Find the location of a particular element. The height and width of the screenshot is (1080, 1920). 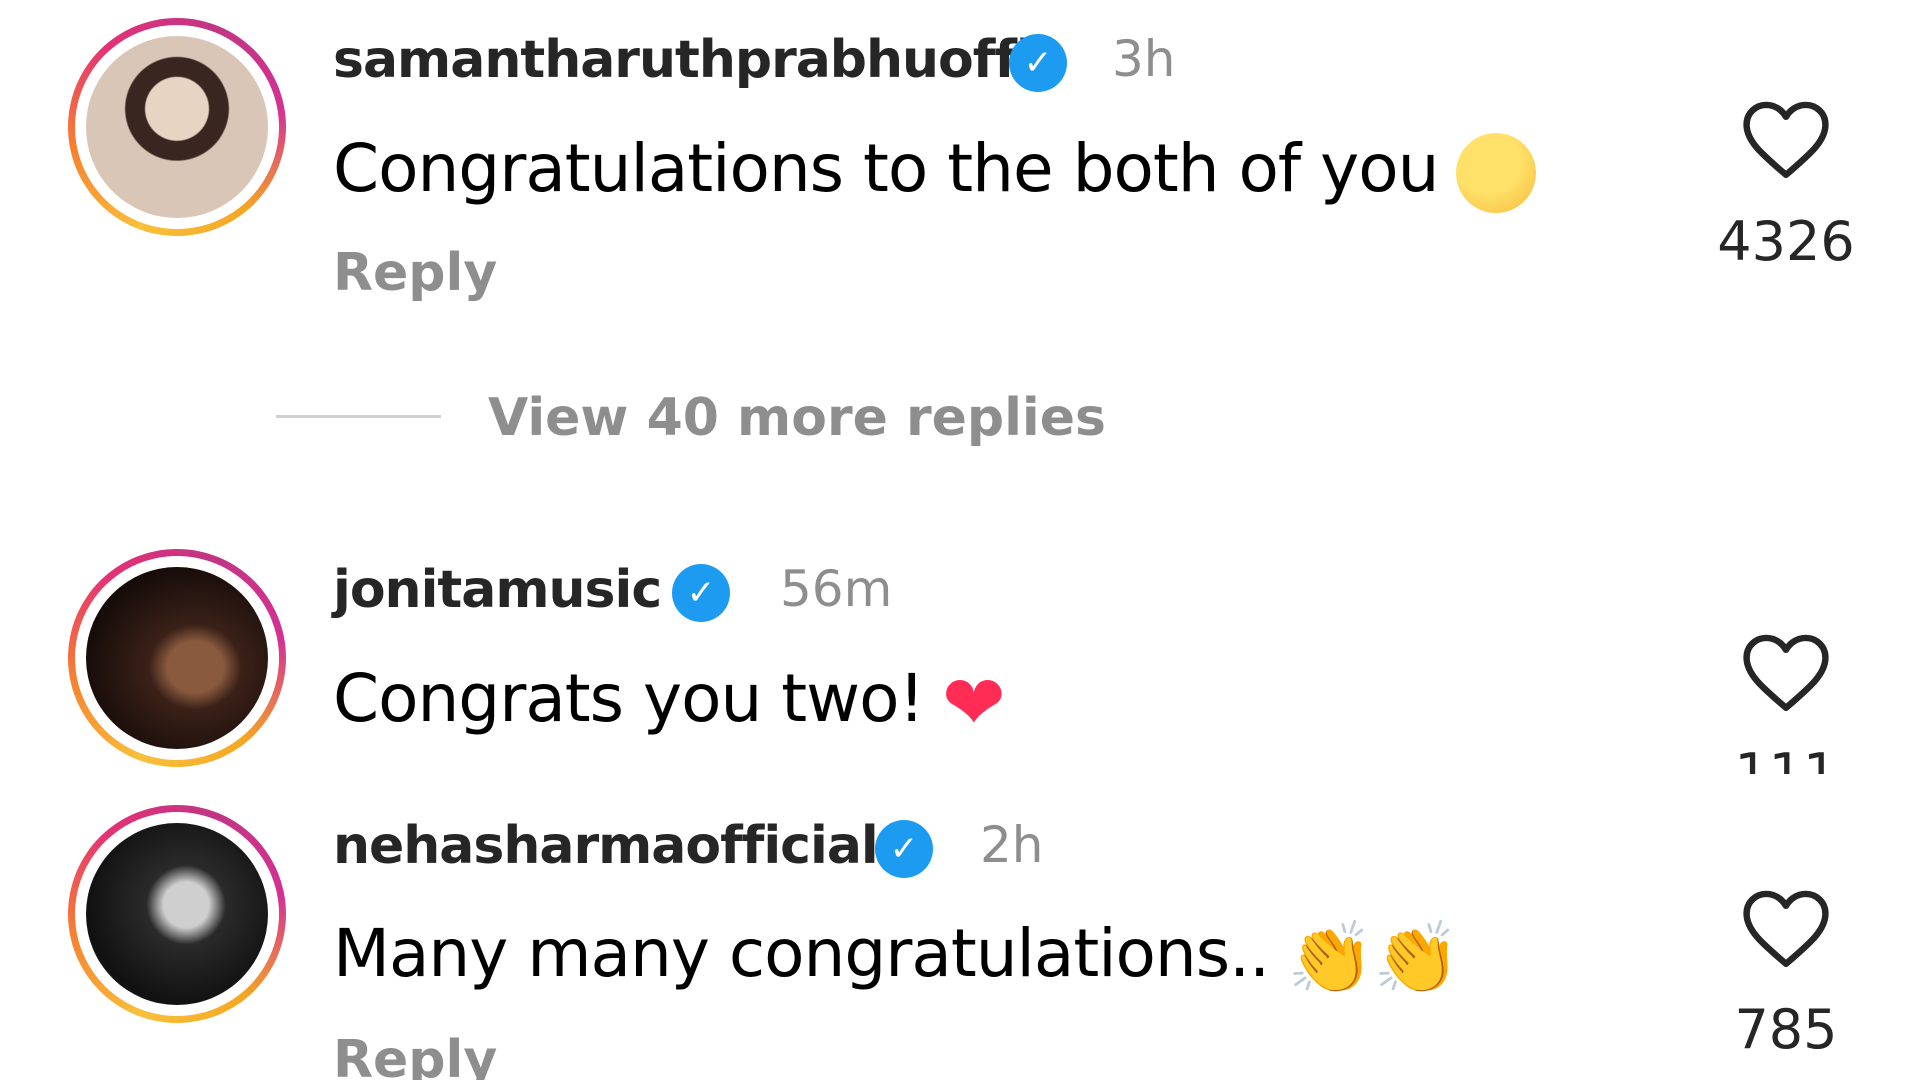

like-count: 785 is located at coordinates (1786, 1029).